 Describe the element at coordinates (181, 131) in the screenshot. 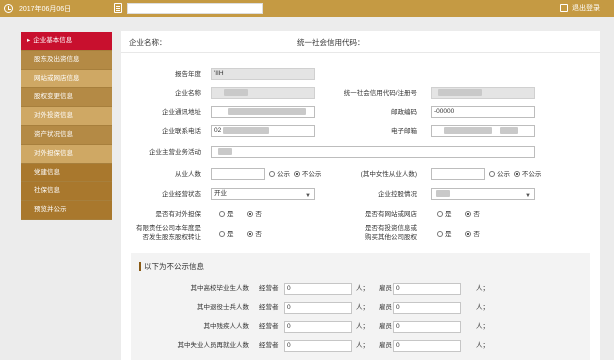

I see `phone-label: 企业联系电话` at that location.